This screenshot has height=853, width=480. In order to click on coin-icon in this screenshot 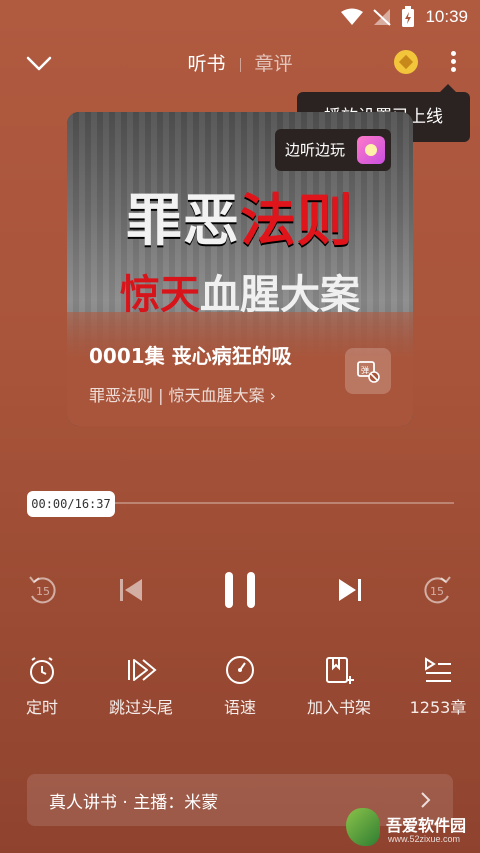, I will do `click(406, 62)`.